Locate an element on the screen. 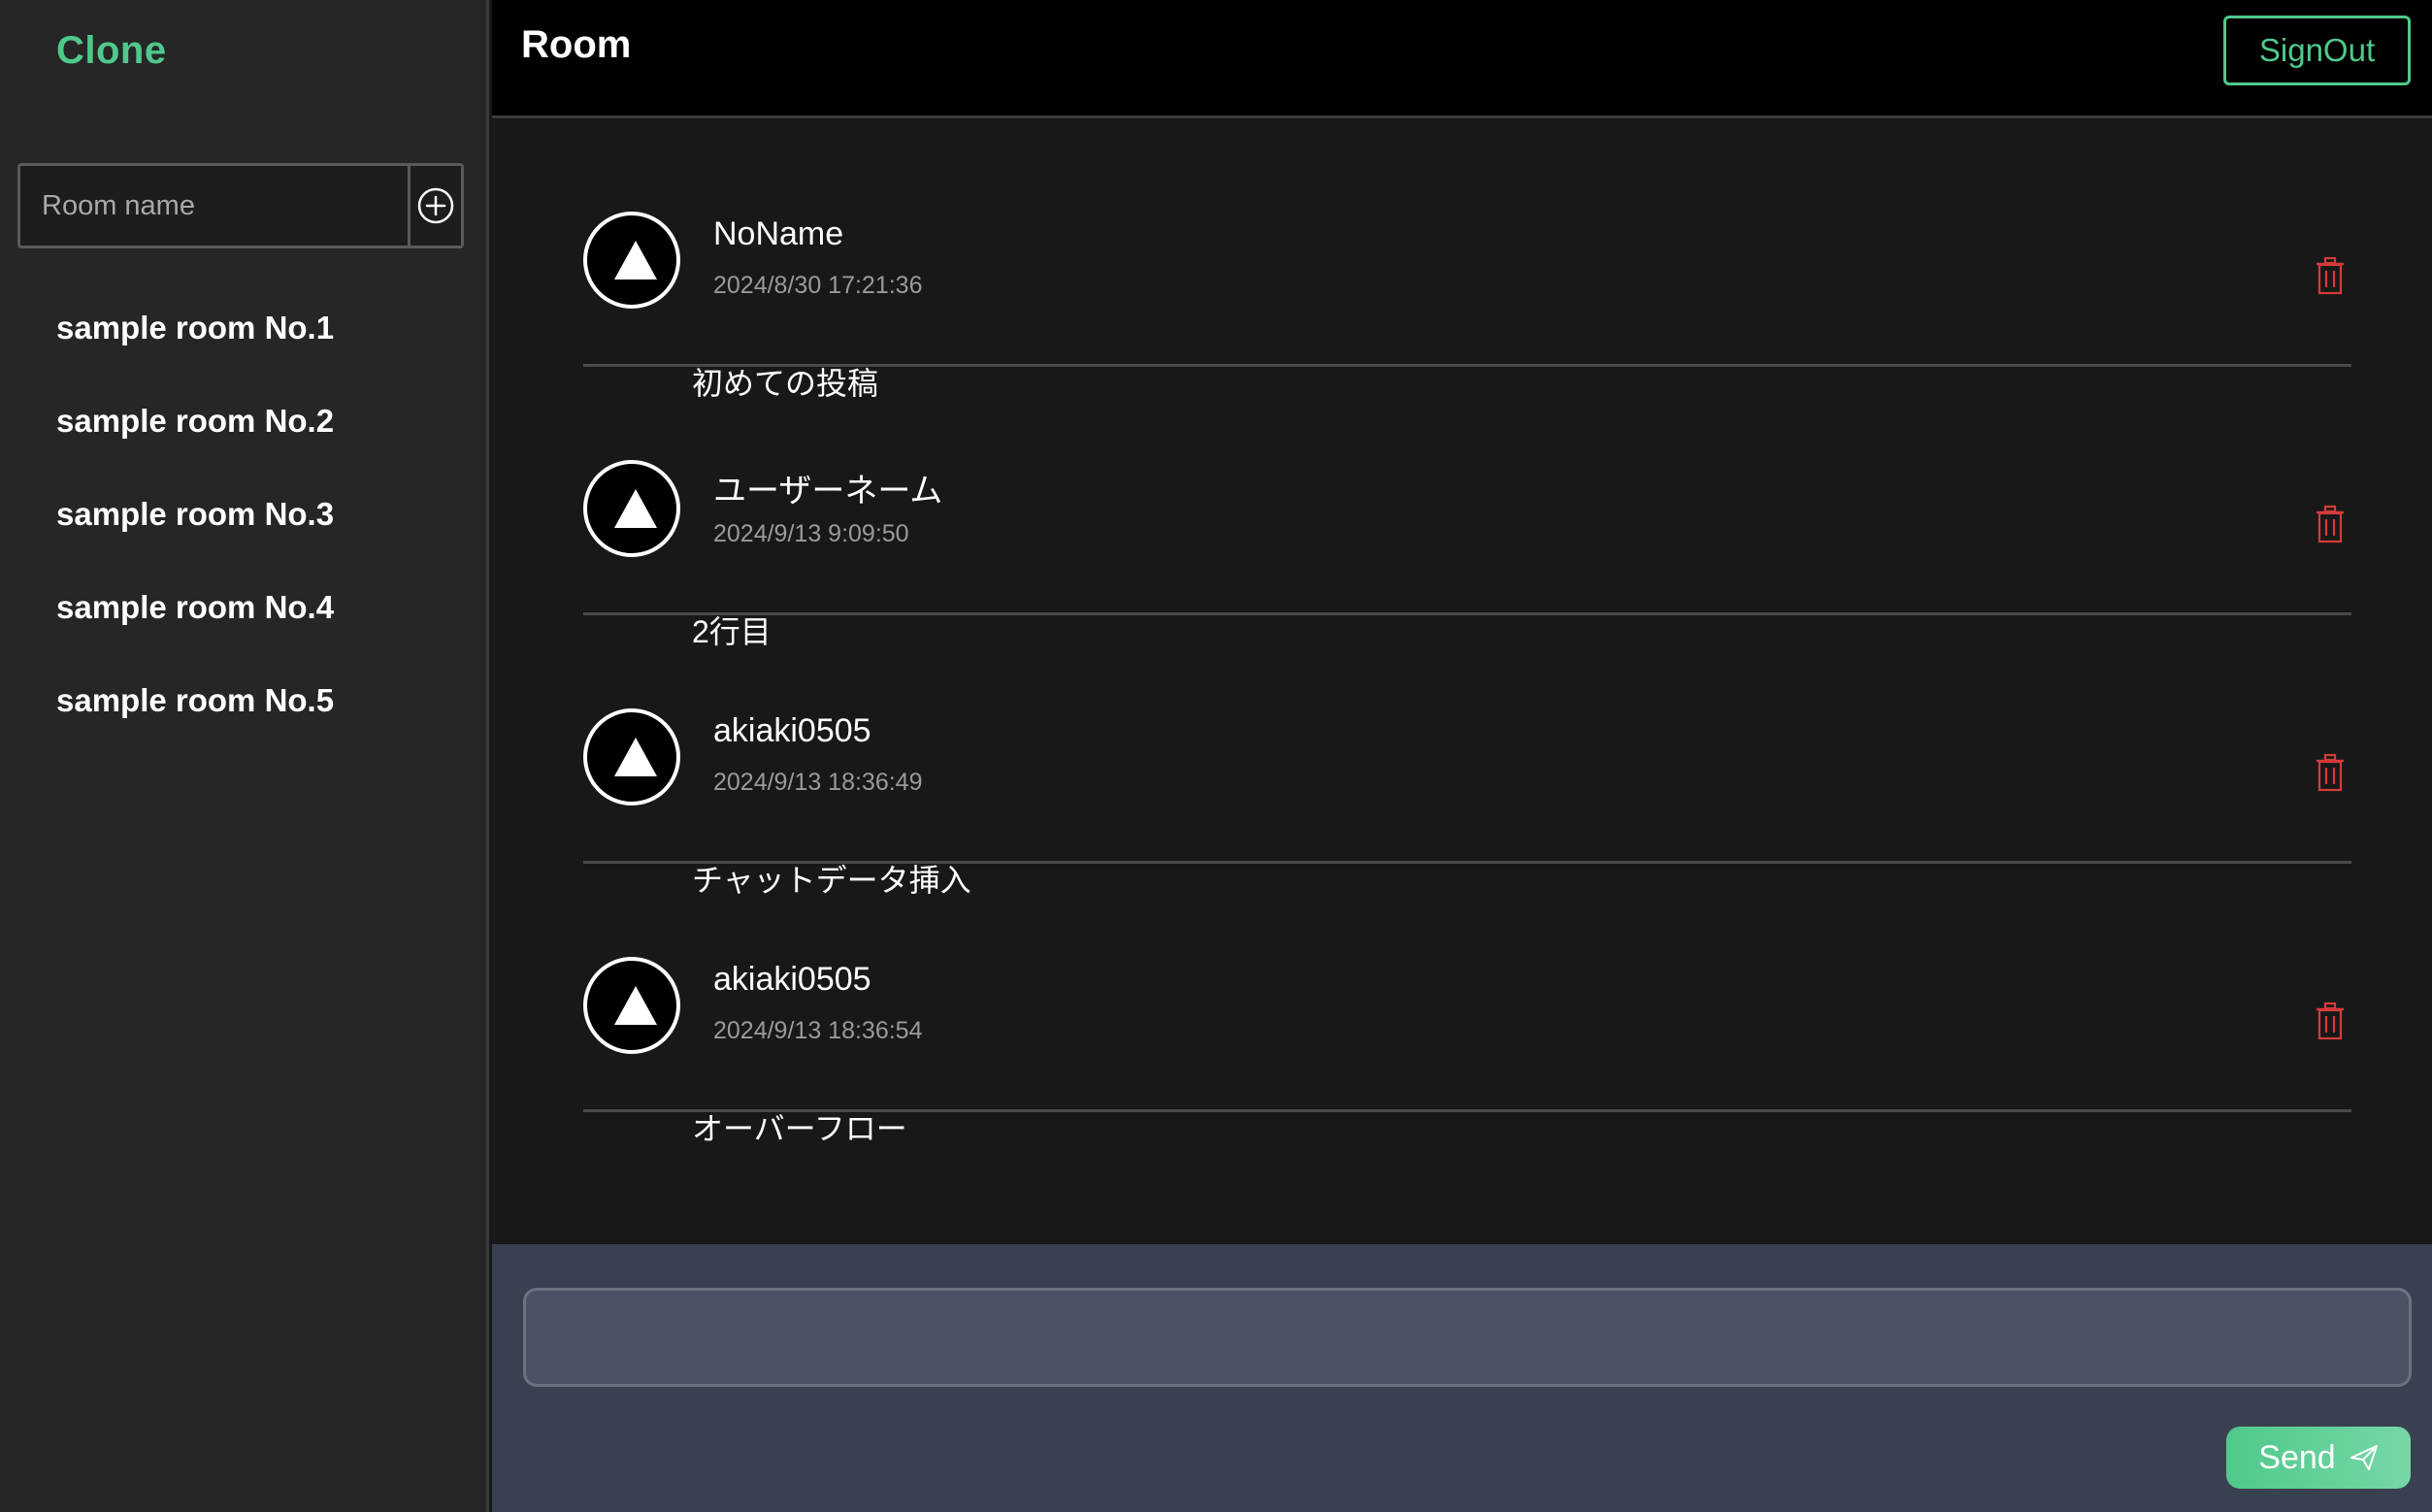  room-header: Room SignOut is located at coordinates (1462, 59).